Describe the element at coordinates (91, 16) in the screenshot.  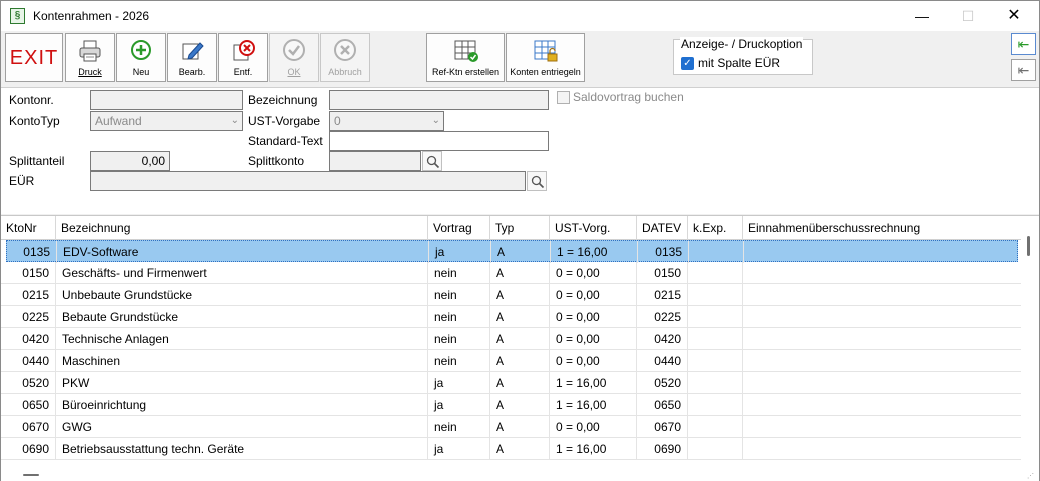
I see `window-title: Kontenrahmen - 2026` at that location.